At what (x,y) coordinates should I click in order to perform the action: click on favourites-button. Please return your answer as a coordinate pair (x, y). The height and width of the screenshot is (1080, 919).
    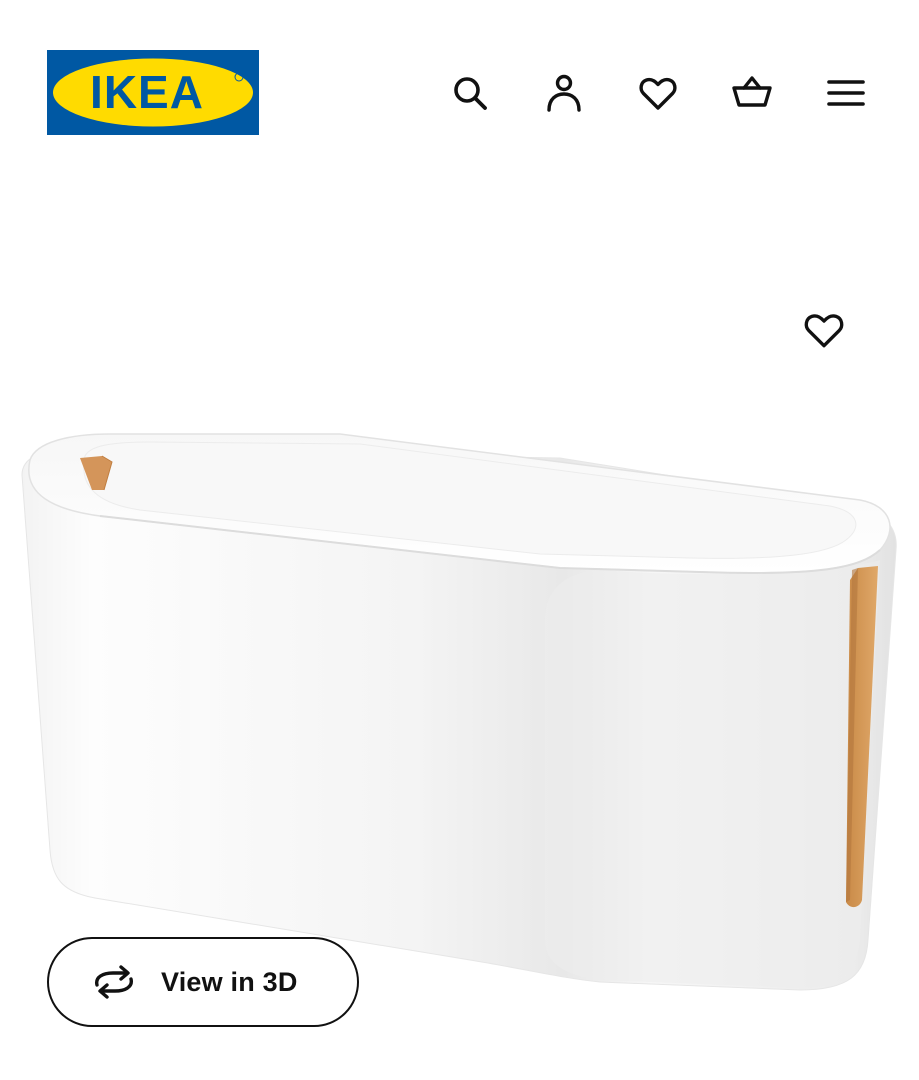
    Looking at the image, I should click on (658, 93).